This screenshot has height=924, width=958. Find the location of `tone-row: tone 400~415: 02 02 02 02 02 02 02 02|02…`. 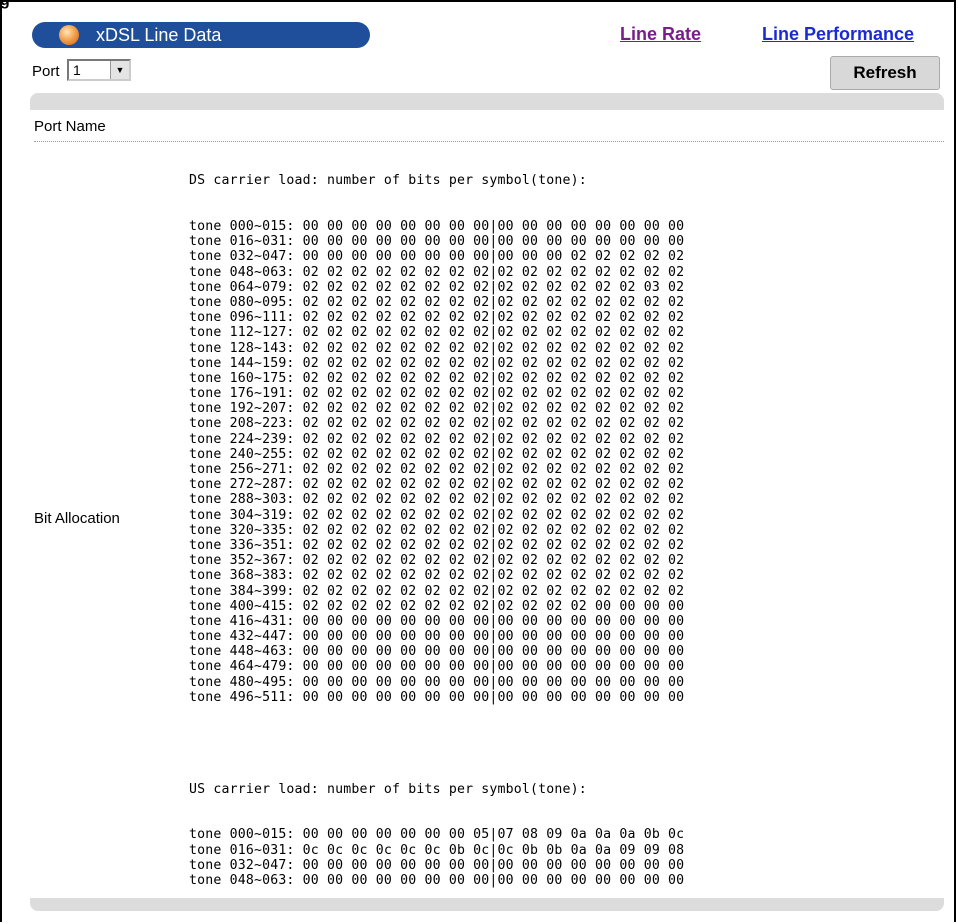

tone-row: tone 400~415: 02 02 02 02 02 02 02 02|02… is located at coordinates (437, 606).